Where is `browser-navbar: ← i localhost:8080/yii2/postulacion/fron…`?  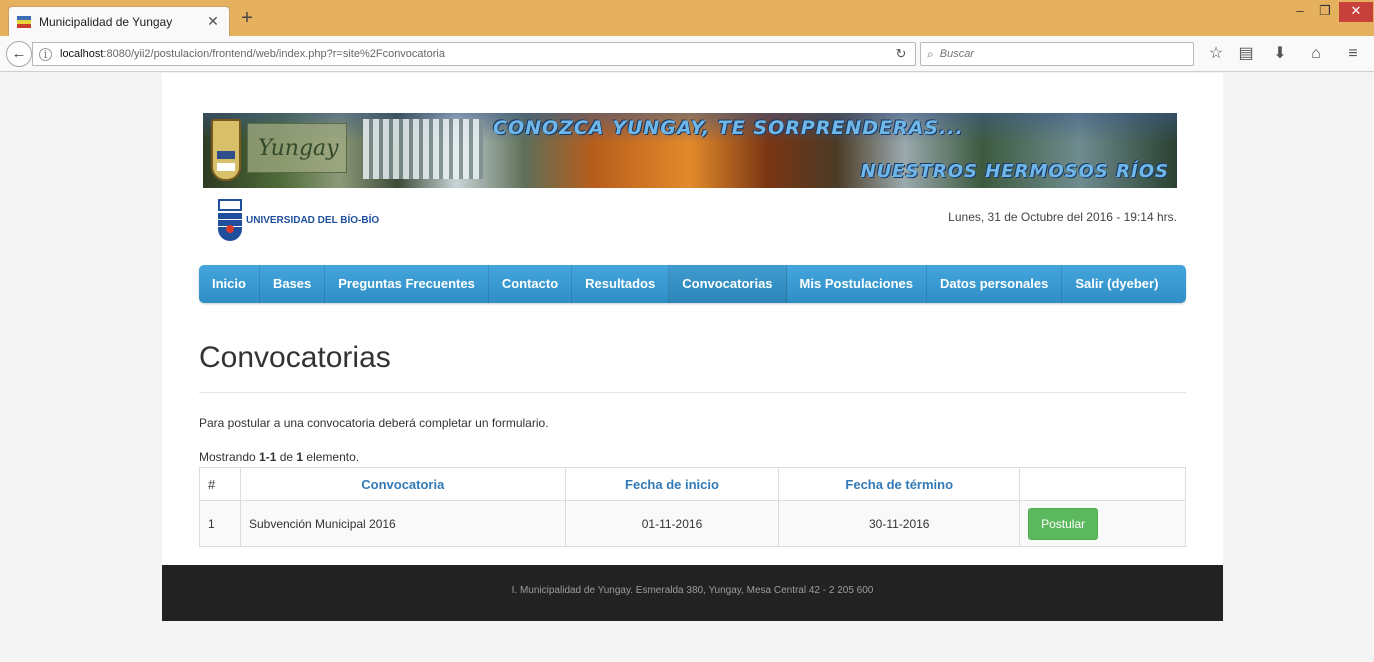 browser-navbar: ← i localhost:8080/yii2/postulacion/fron… is located at coordinates (687, 54).